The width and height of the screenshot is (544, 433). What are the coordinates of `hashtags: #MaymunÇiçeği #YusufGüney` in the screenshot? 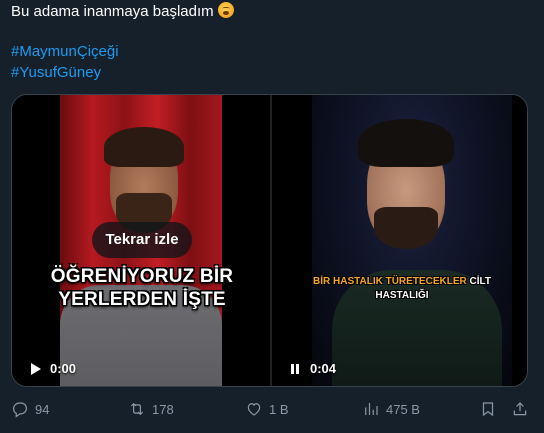 It's located at (65, 62).